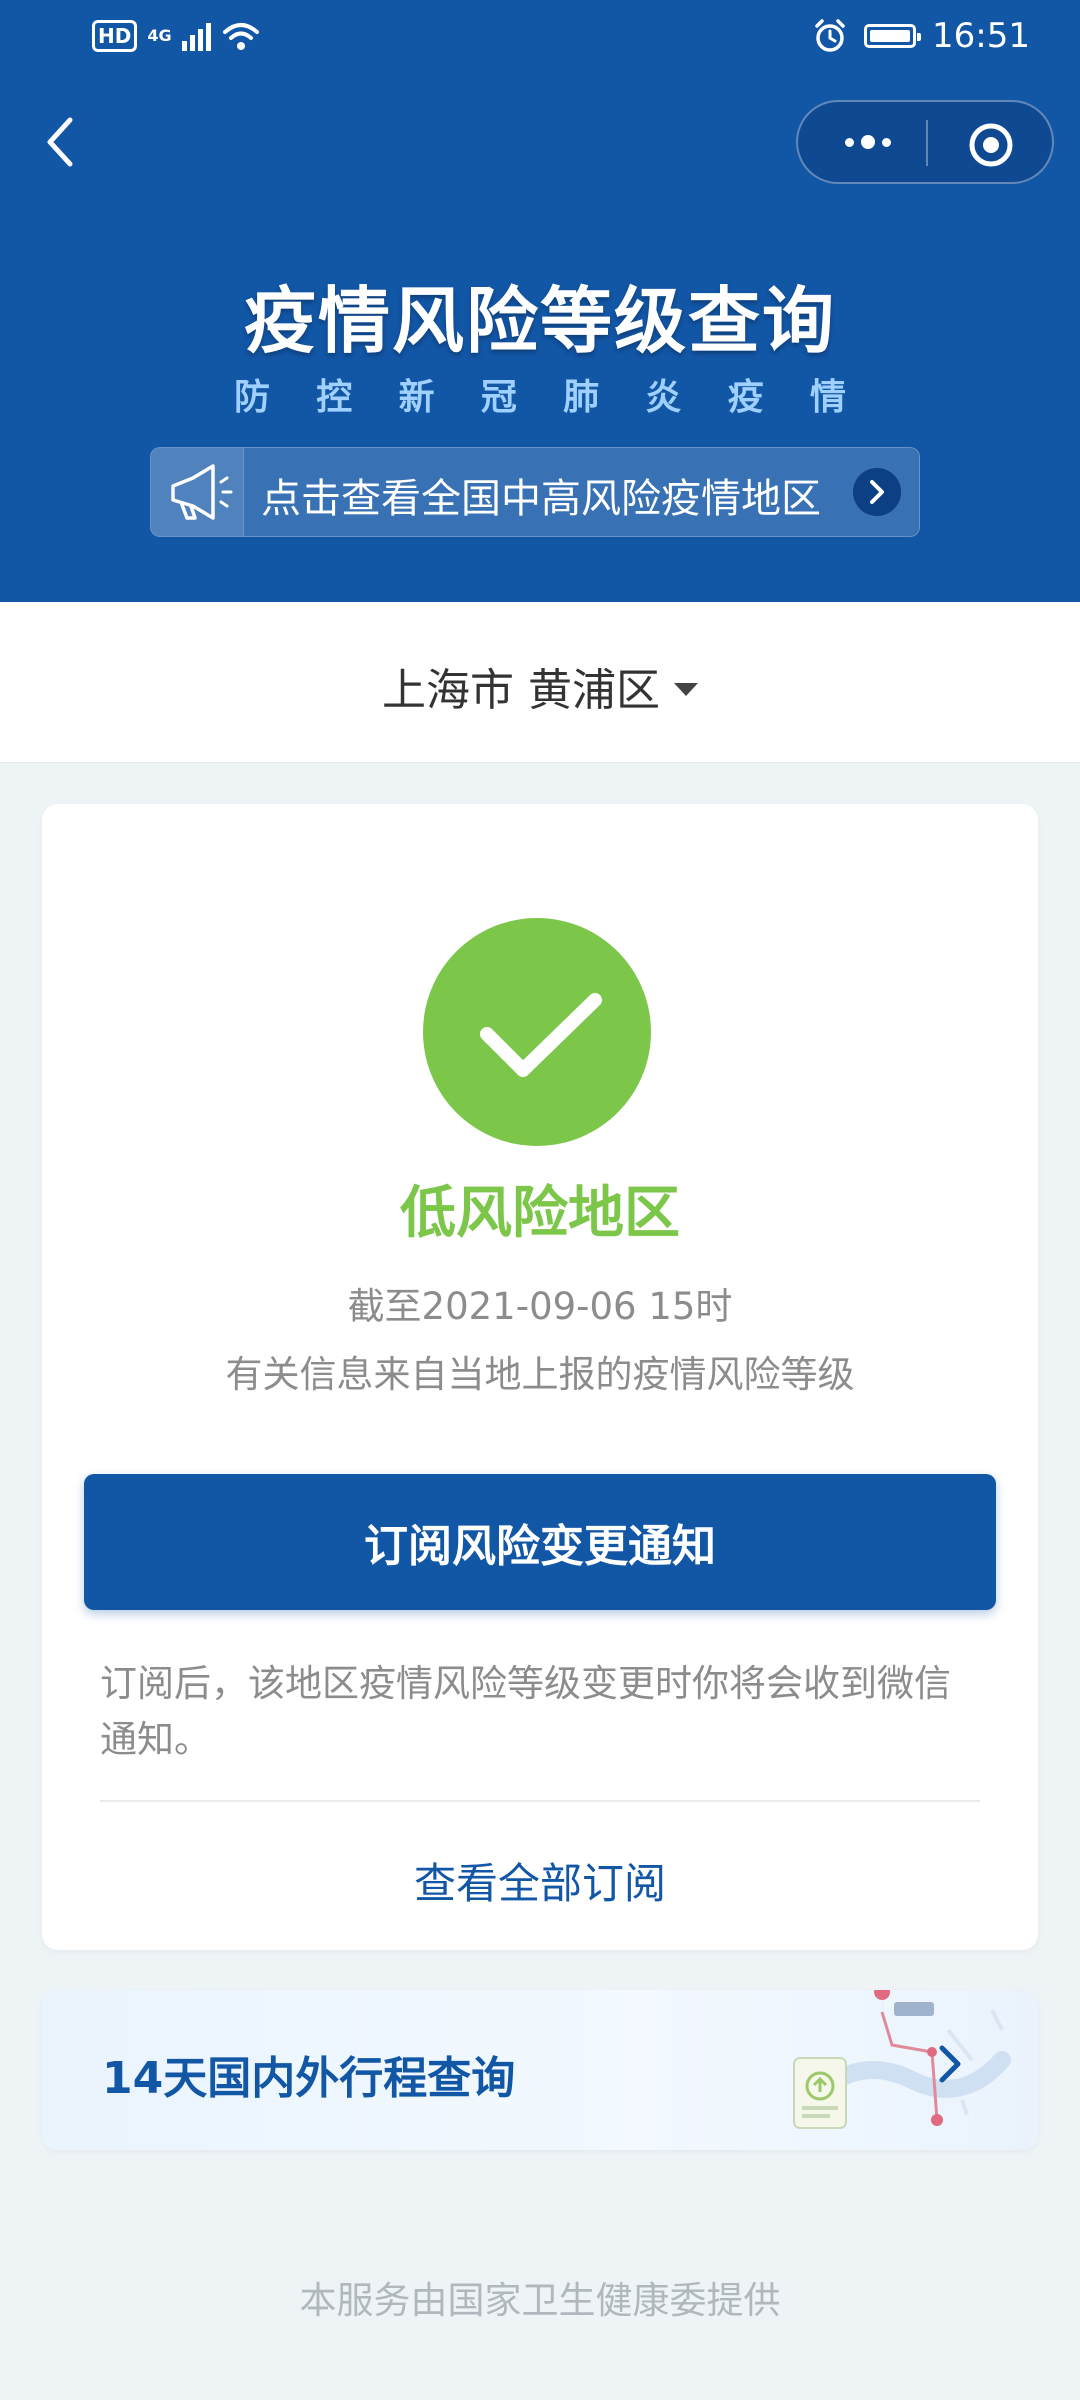  Describe the element at coordinates (540, 1213) in the screenshot. I see `risk-level-label: 低风险地区` at that location.